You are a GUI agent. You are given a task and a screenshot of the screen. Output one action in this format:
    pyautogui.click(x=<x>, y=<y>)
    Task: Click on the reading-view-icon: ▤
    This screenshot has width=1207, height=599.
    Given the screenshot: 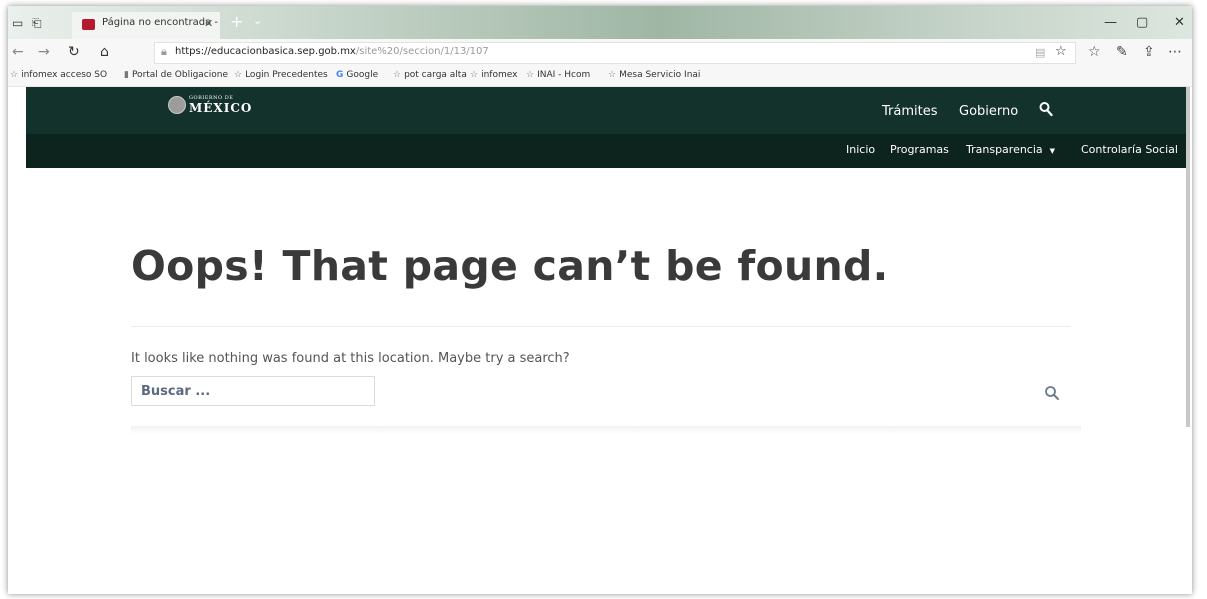 What is the action you would take?
    pyautogui.click(x=1040, y=52)
    